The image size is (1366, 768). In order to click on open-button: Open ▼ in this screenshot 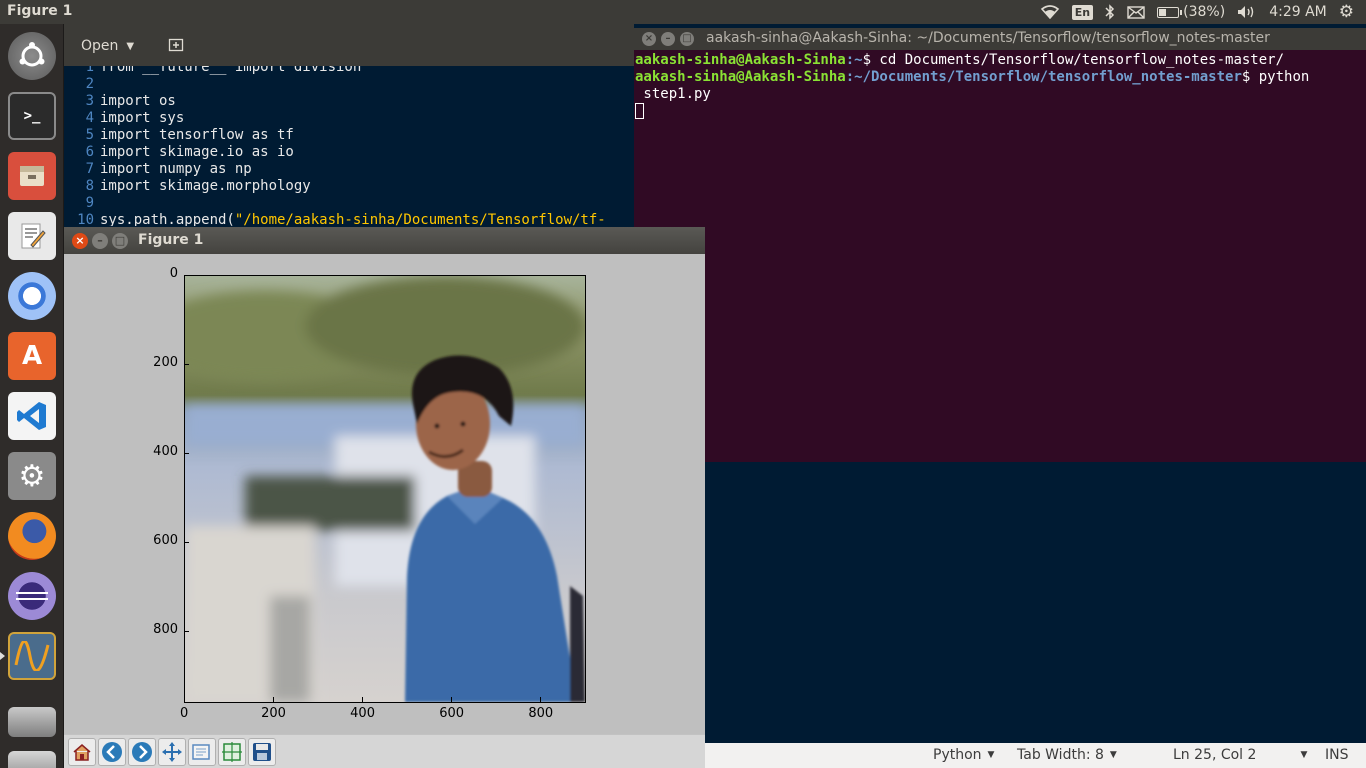, I will do `click(116, 46)`.